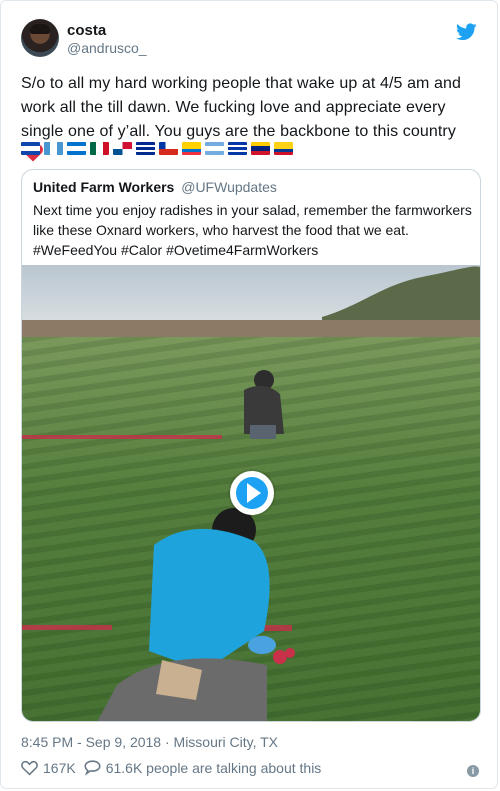 This screenshot has height=791, width=500. I want to click on tweet-actions: 167K 61.6K people are talking about this, so click(171, 768).